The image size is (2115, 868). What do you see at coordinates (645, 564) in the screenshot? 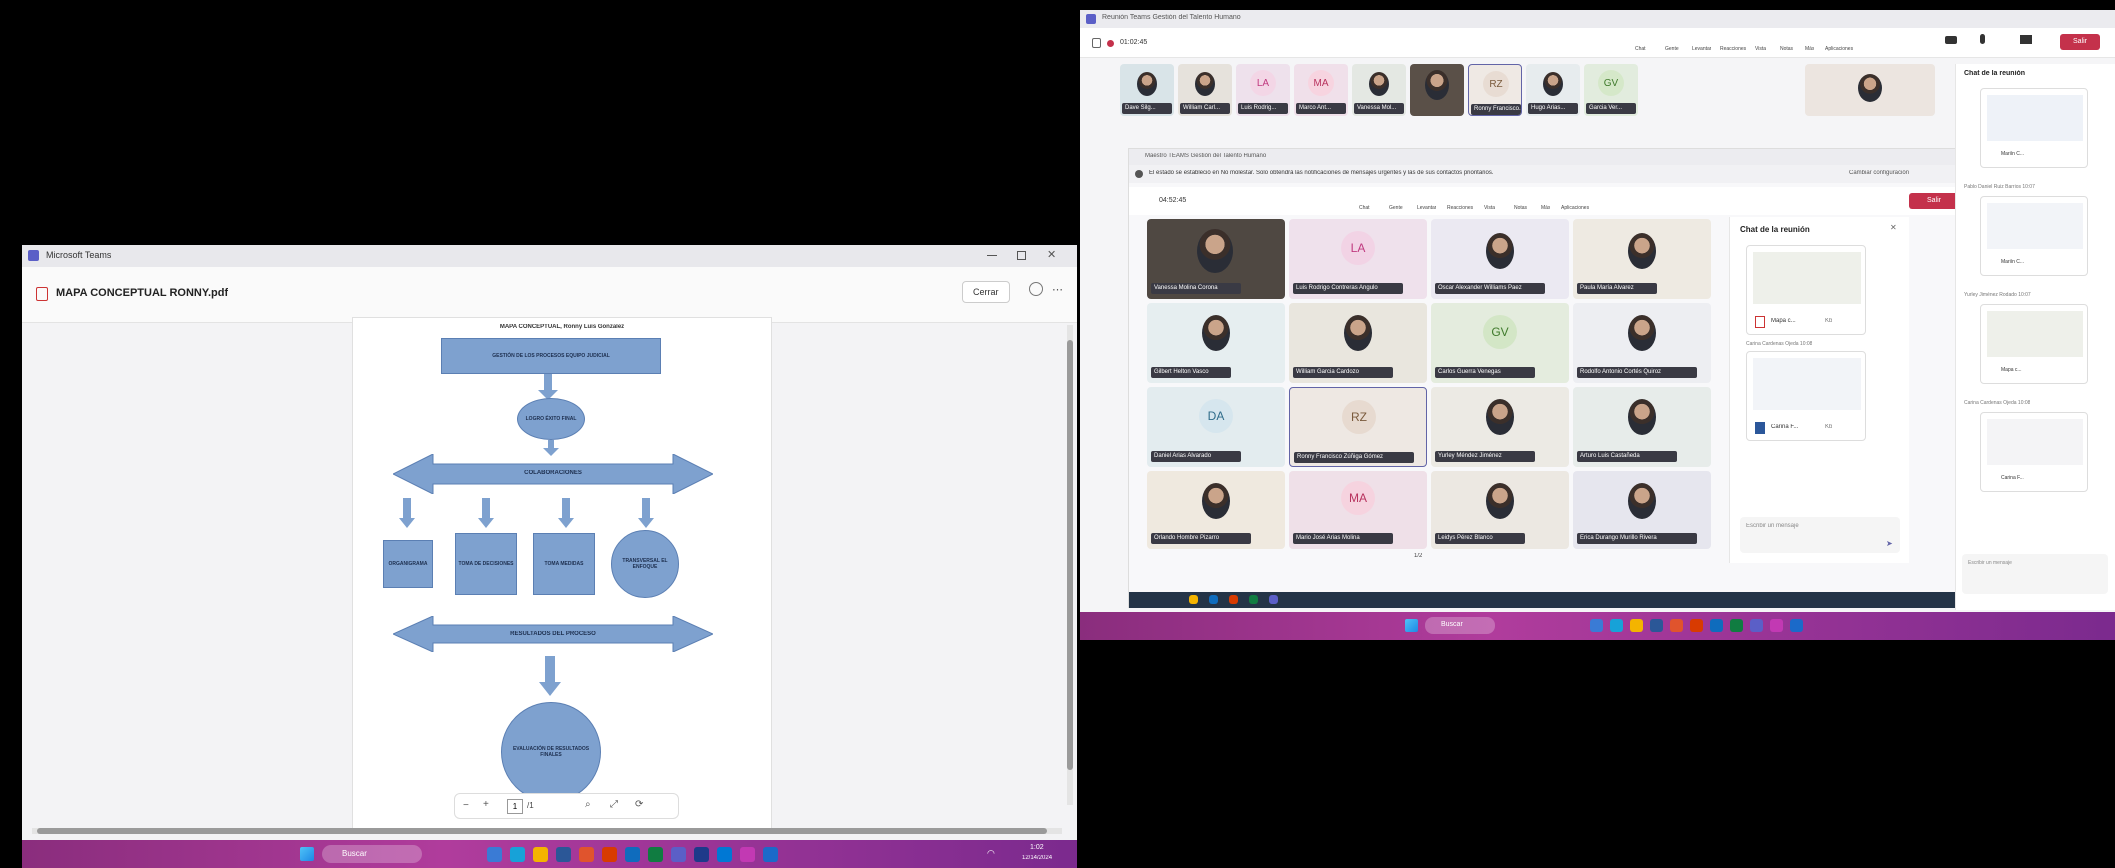
I see `branch-circle-4: TRANSVERSAL EL ENFOQUE` at bounding box center [645, 564].